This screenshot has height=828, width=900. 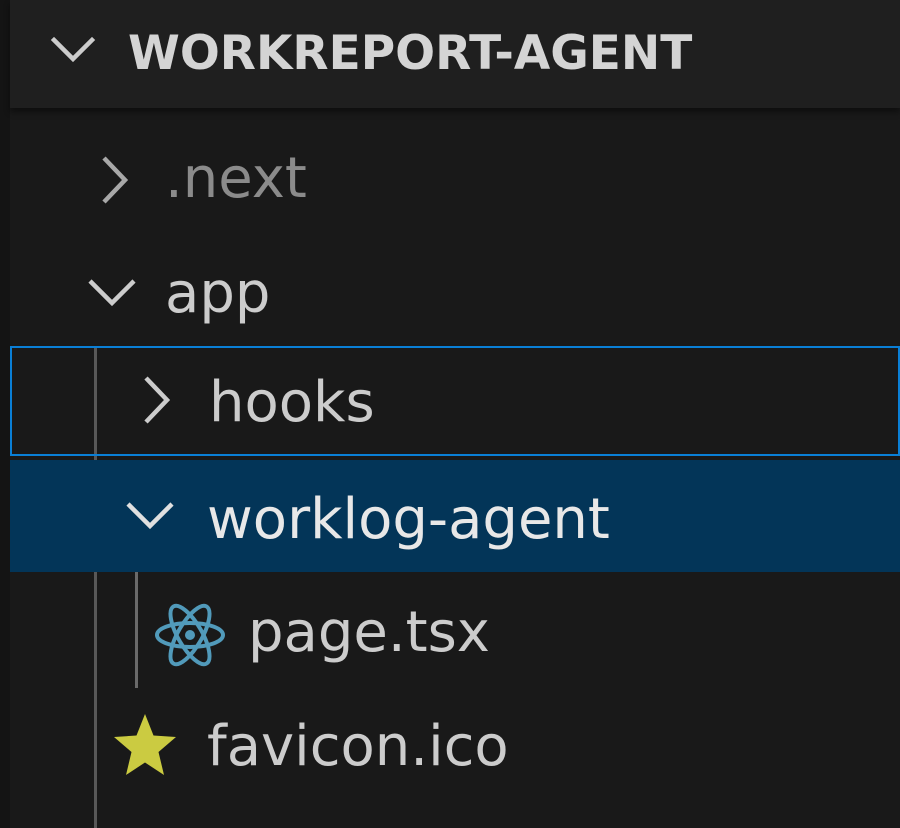 What do you see at coordinates (5, 414) in the screenshot?
I see `activity-edge` at bounding box center [5, 414].